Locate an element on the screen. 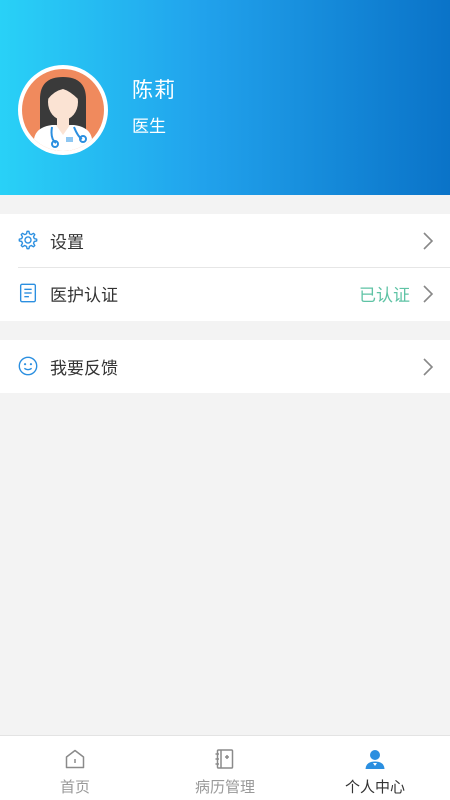  home-icon is located at coordinates (75, 759).